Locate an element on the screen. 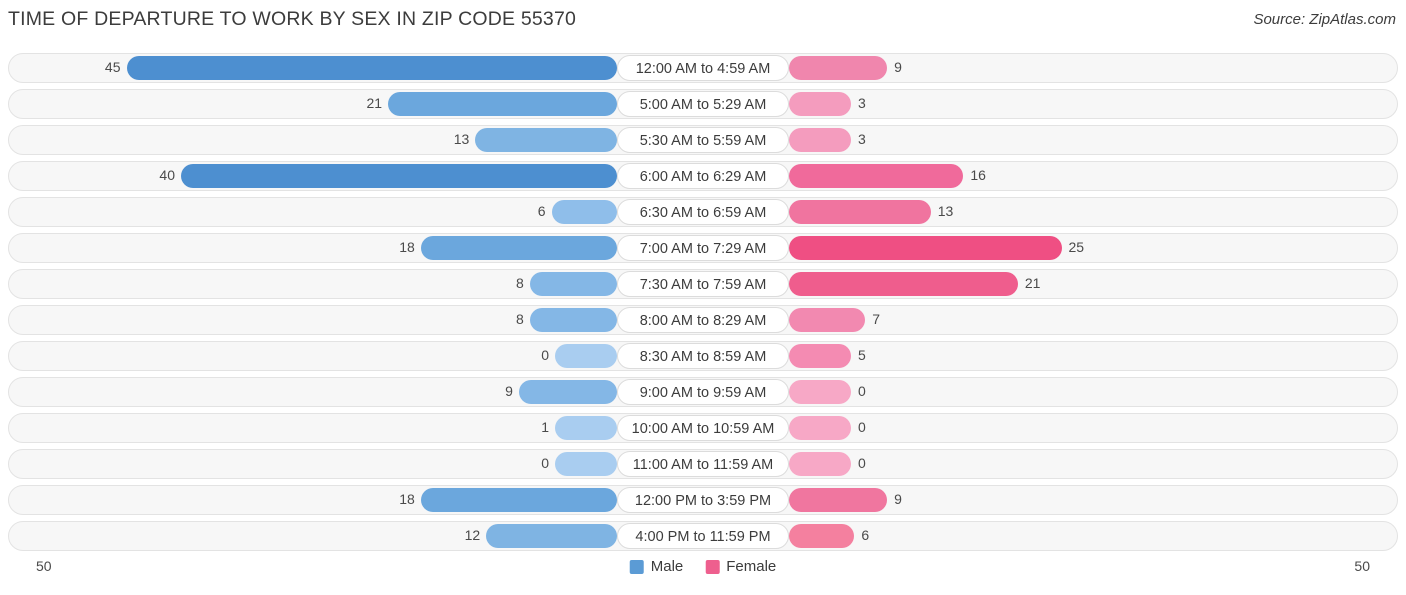 Image resolution: width=1406 pixels, height=595 pixels. value-label-male: 40 is located at coordinates (167, 175).